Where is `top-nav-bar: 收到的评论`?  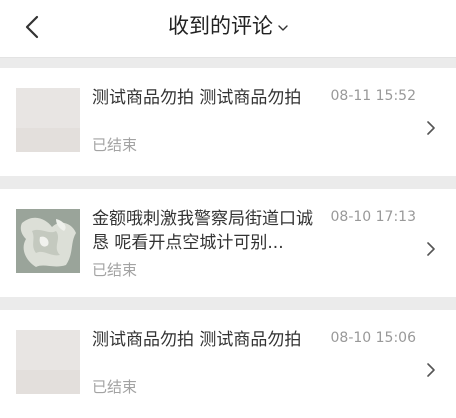 top-nav-bar: 收到的评论 is located at coordinates (228, 29).